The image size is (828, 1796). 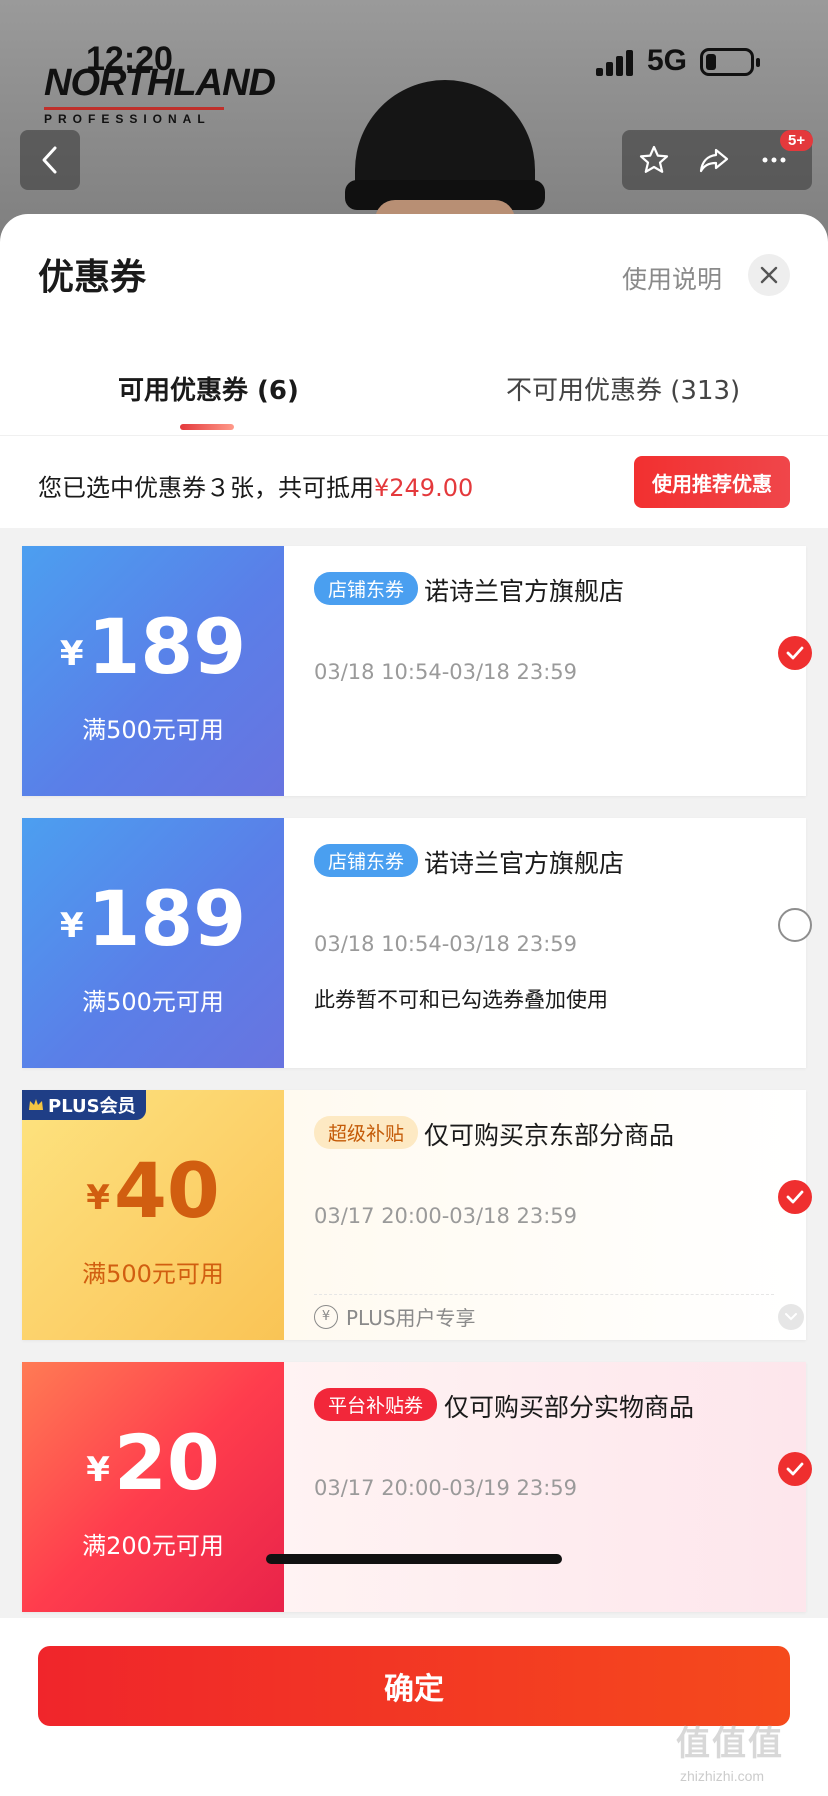 I want to click on coupon-value-panel: ¥20 满200元可用, so click(x=153, y=1487).